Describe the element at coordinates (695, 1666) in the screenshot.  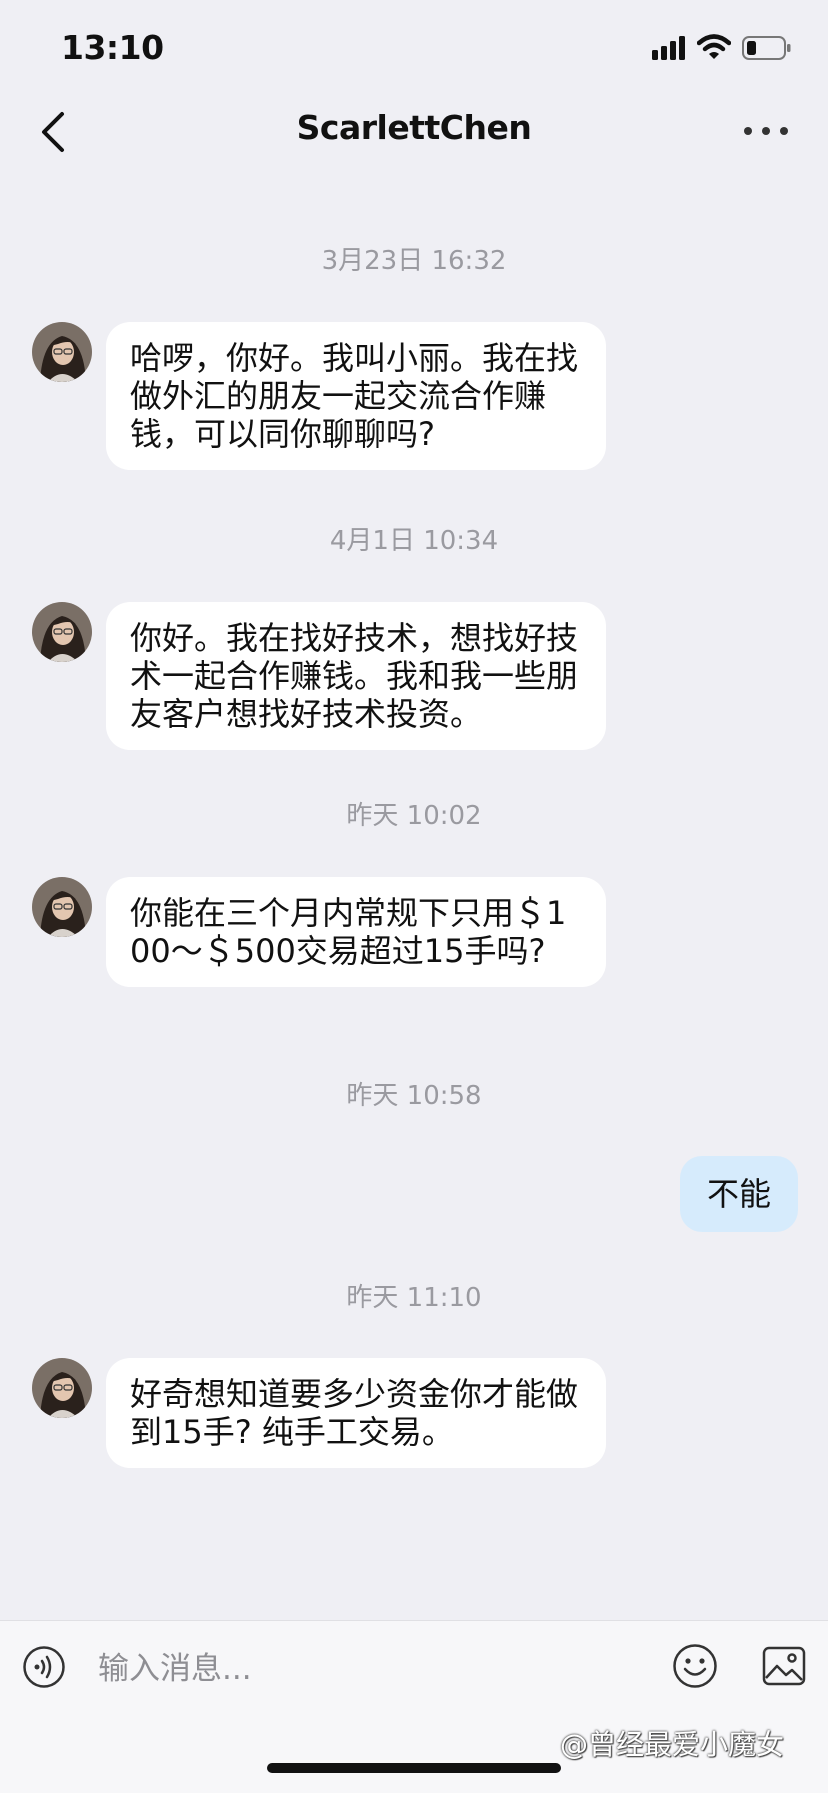
I see `smiley-icon` at that location.